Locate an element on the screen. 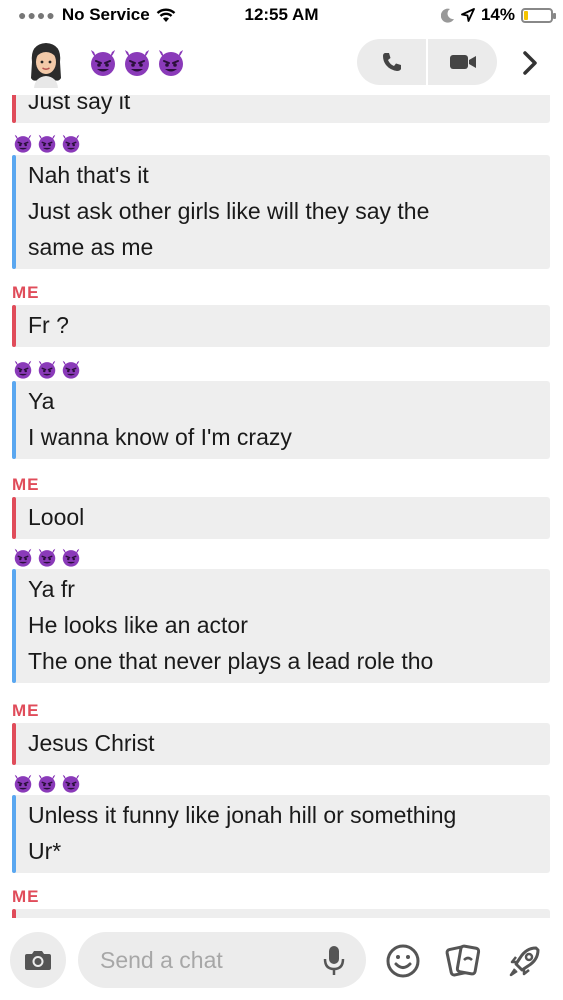 Image resolution: width=563 pixels, height=1000 pixels. status-right: 14% is located at coordinates (498, 15).